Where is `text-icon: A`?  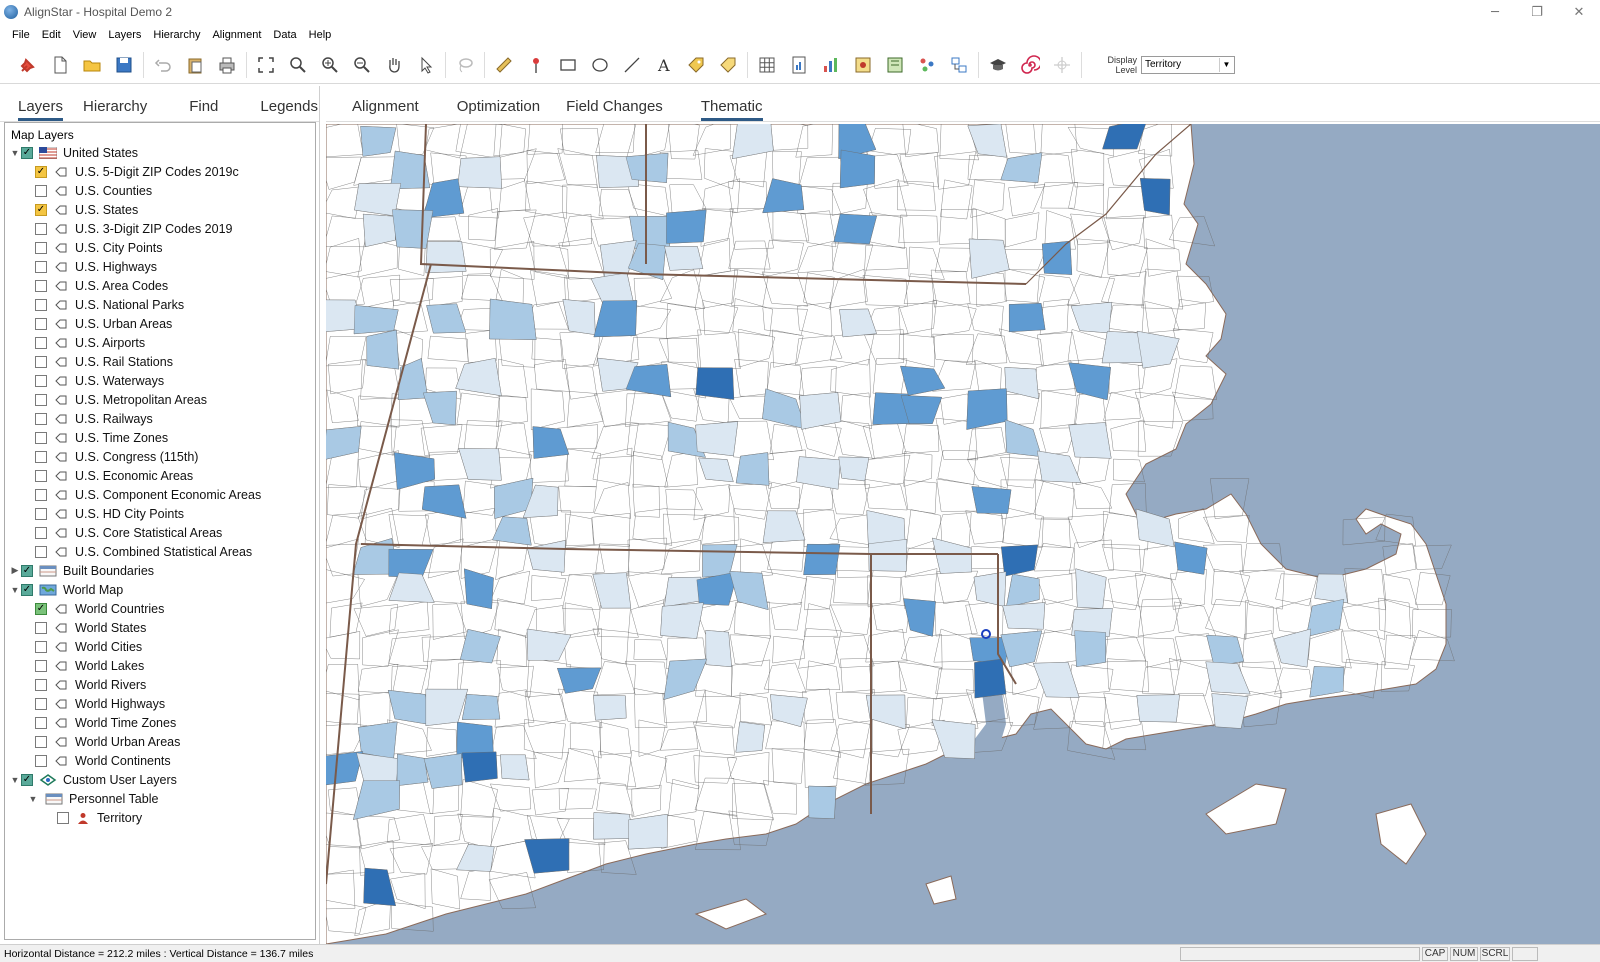 text-icon: A is located at coordinates (664, 65).